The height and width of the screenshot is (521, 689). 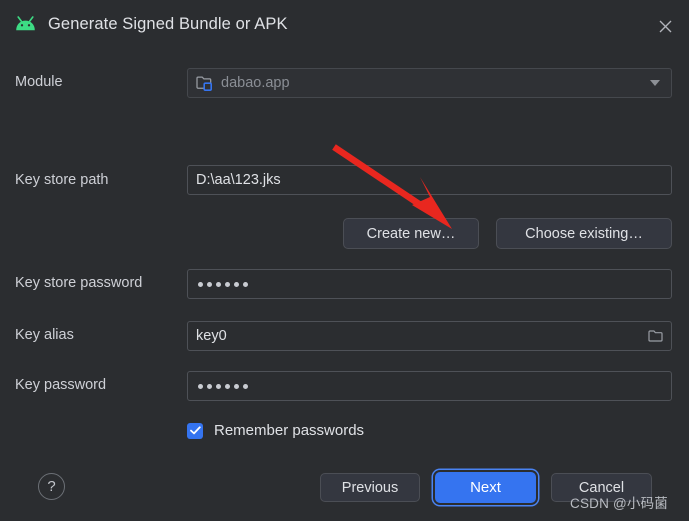 I want to click on keystore-path-label: Key store path, so click(x=62, y=180).